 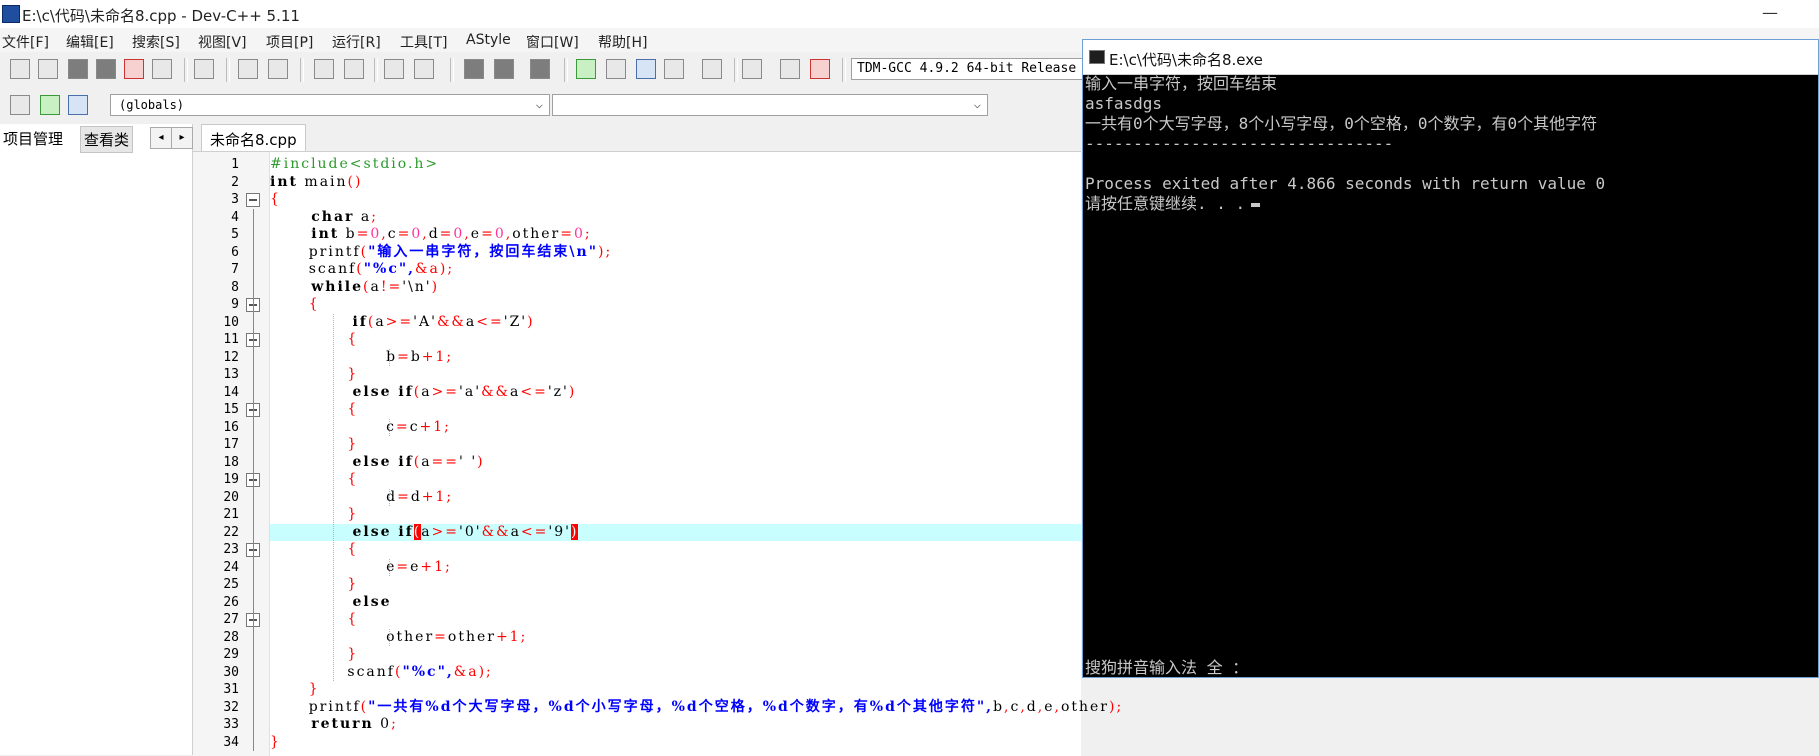 What do you see at coordinates (394, 69) in the screenshot?
I see `goto-line-icon` at bounding box center [394, 69].